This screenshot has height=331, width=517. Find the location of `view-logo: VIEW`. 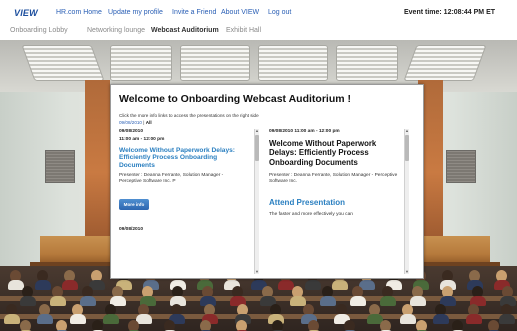

view-logo: VIEW is located at coordinates (26, 13).